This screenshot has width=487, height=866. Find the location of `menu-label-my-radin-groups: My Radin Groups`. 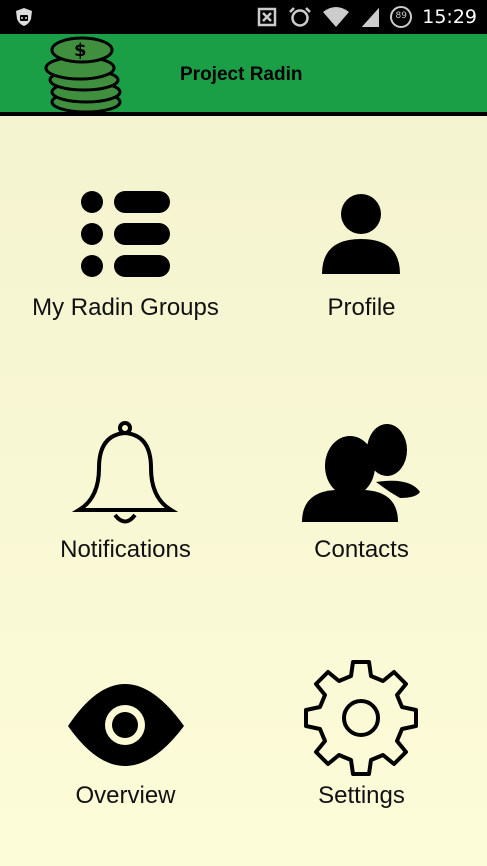

menu-label-my-radin-groups: My Radin Groups is located at coordinates (125, 307).